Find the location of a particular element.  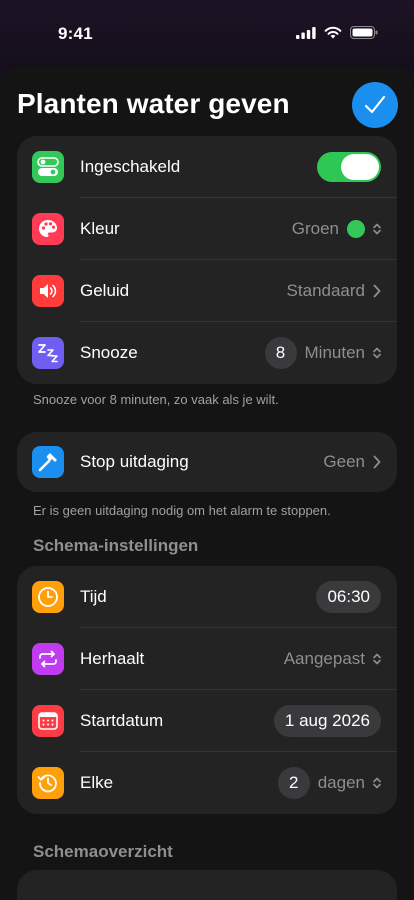

sound-row: Geluid Standaard is located at coordinates (207, 291).